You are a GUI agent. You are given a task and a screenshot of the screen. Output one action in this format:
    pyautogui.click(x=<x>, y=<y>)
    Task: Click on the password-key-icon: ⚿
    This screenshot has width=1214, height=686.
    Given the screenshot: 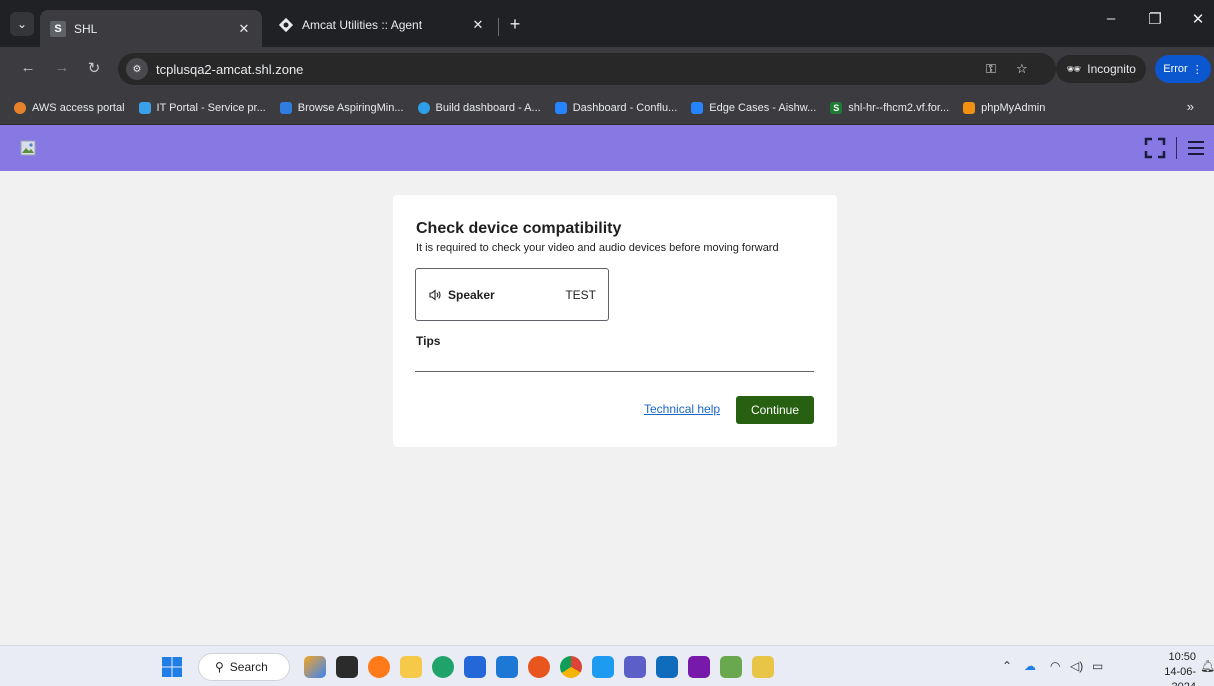 What is the action you would take?
    pyautogui.click(x=991, y=69)
    